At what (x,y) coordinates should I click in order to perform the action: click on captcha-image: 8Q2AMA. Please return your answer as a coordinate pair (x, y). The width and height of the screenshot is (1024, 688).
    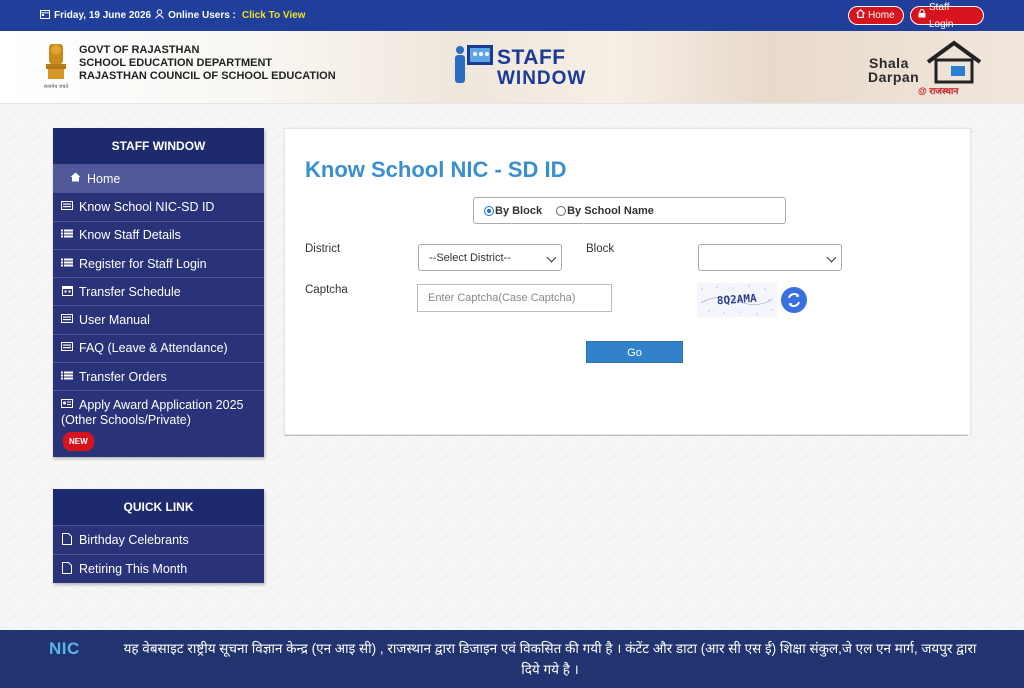
    Looking at the image, I should click on (737, 300).